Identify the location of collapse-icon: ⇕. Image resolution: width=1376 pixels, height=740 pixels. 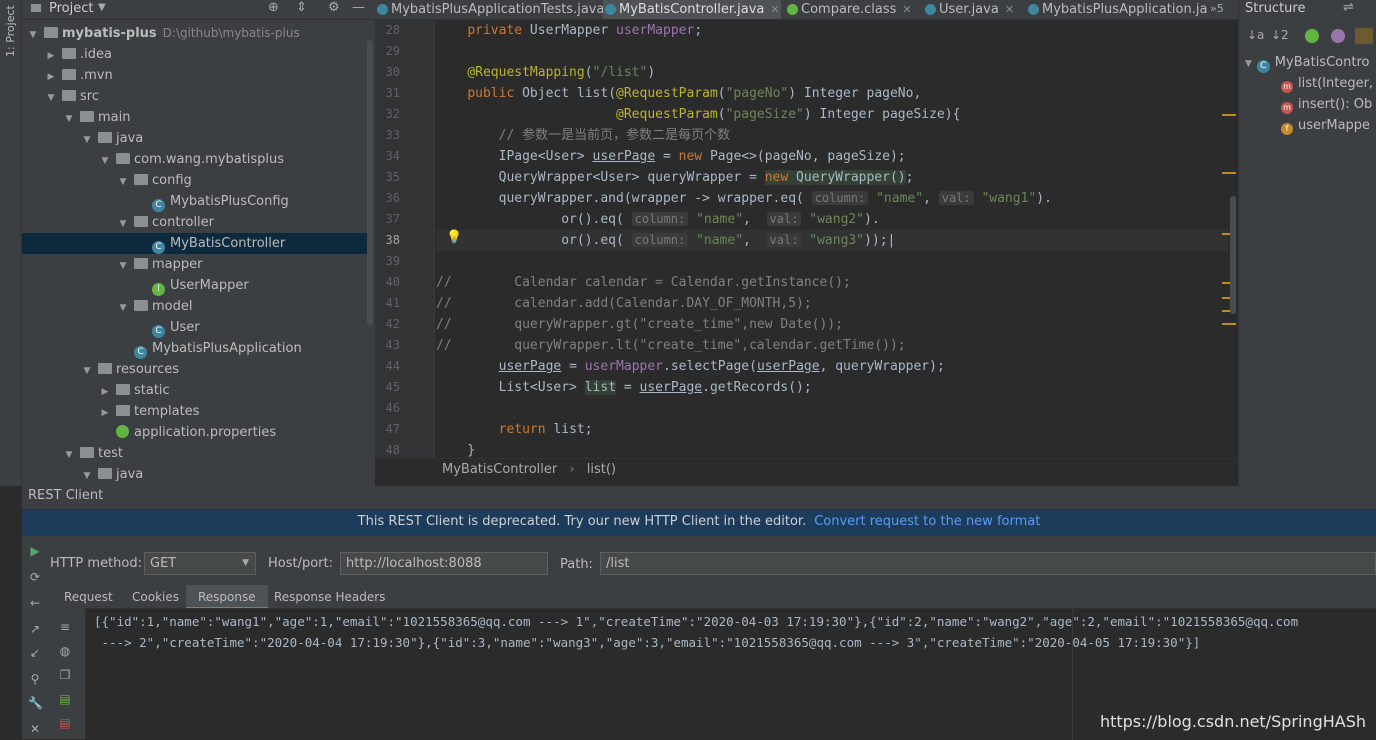
(301, 7).